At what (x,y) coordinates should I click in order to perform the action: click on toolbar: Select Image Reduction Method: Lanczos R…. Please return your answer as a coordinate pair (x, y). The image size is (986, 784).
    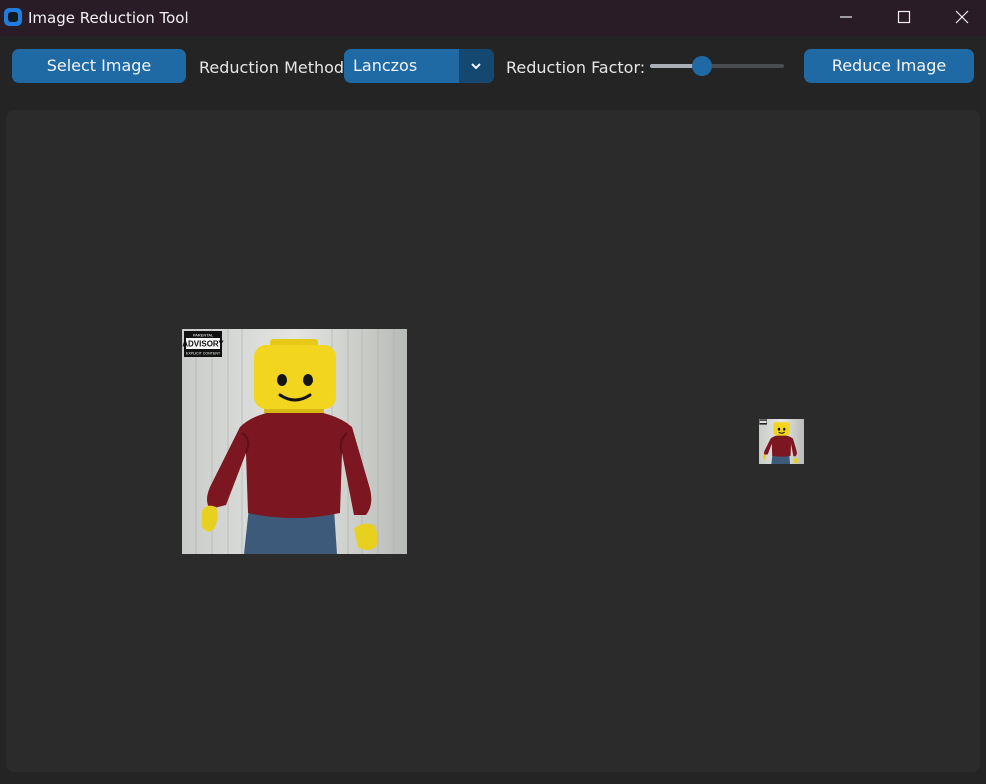
    Looking at the image, I should click on (493, 69).